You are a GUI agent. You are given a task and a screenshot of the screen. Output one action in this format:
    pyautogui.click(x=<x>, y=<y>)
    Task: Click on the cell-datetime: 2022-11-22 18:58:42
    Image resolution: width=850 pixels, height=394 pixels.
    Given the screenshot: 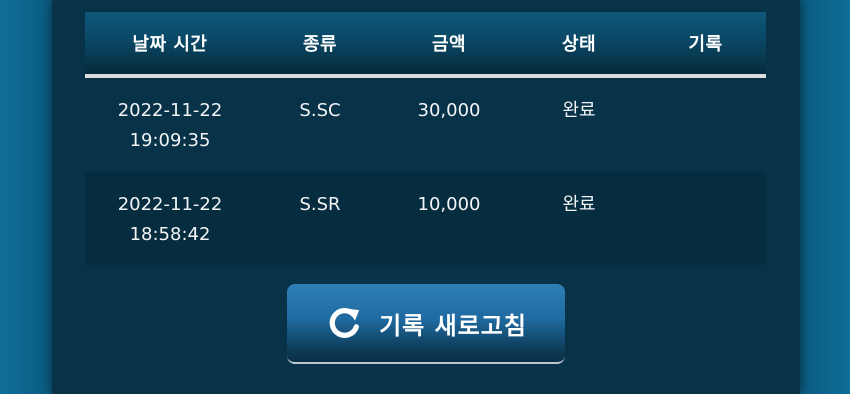 What is the action you would take?
    pyautogui.click(x=170, y=211)
    